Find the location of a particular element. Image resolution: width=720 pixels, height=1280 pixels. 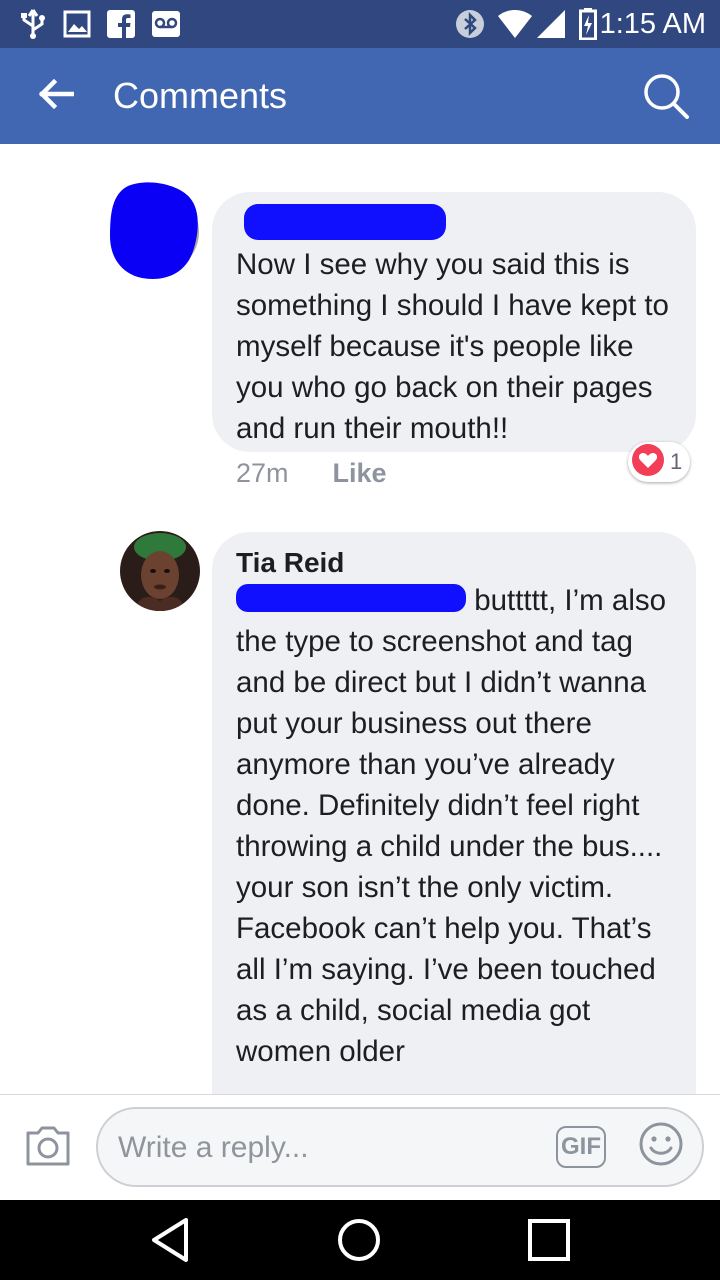

arrow-left-icon is located at coordinates (56, 96).